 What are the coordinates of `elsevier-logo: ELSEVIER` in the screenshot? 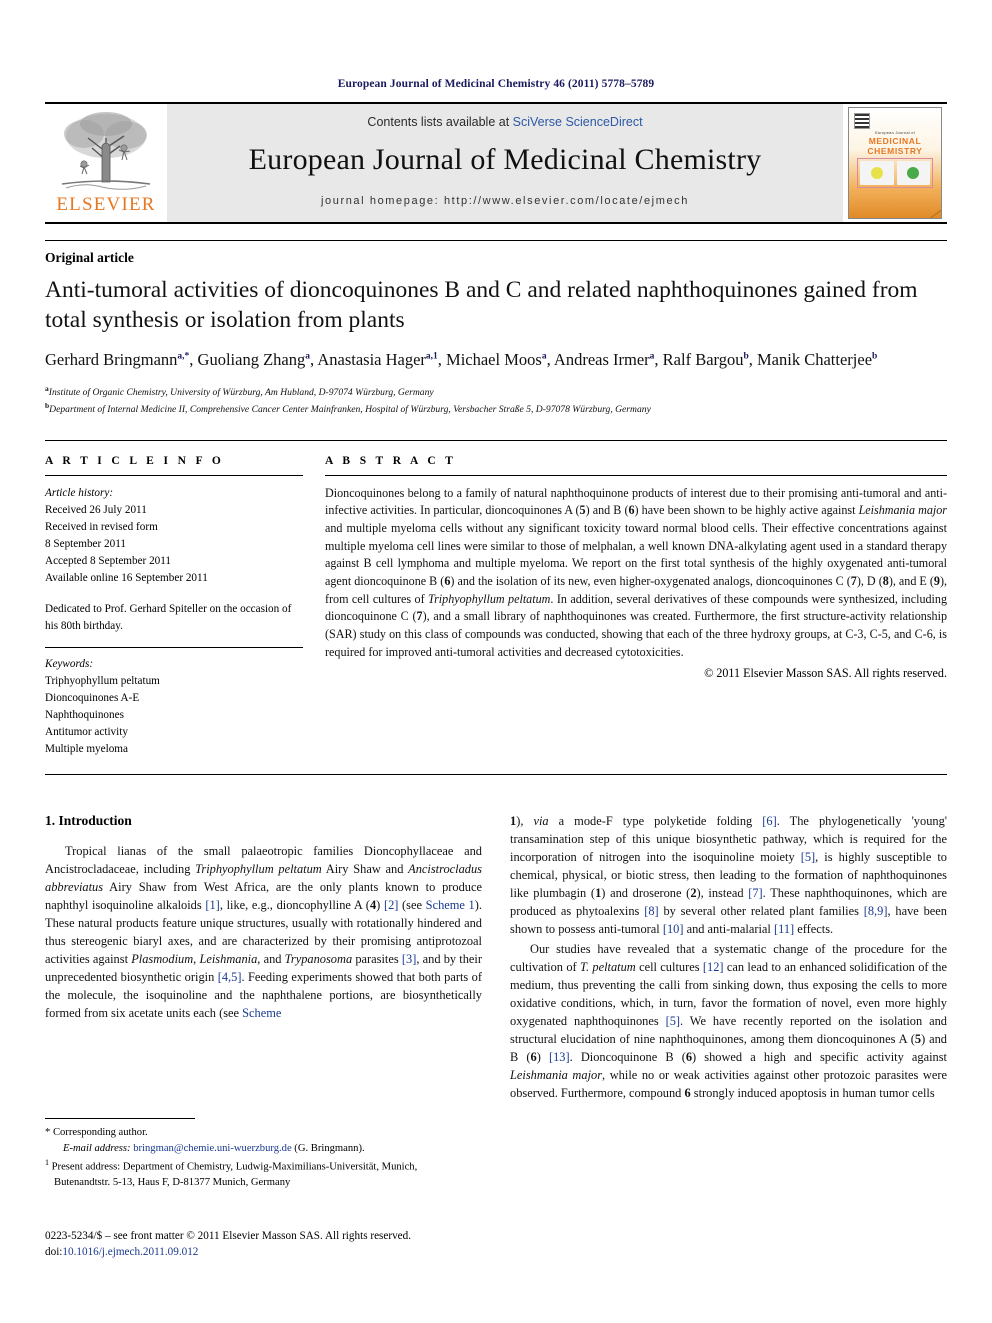 It's located at (106, 163).